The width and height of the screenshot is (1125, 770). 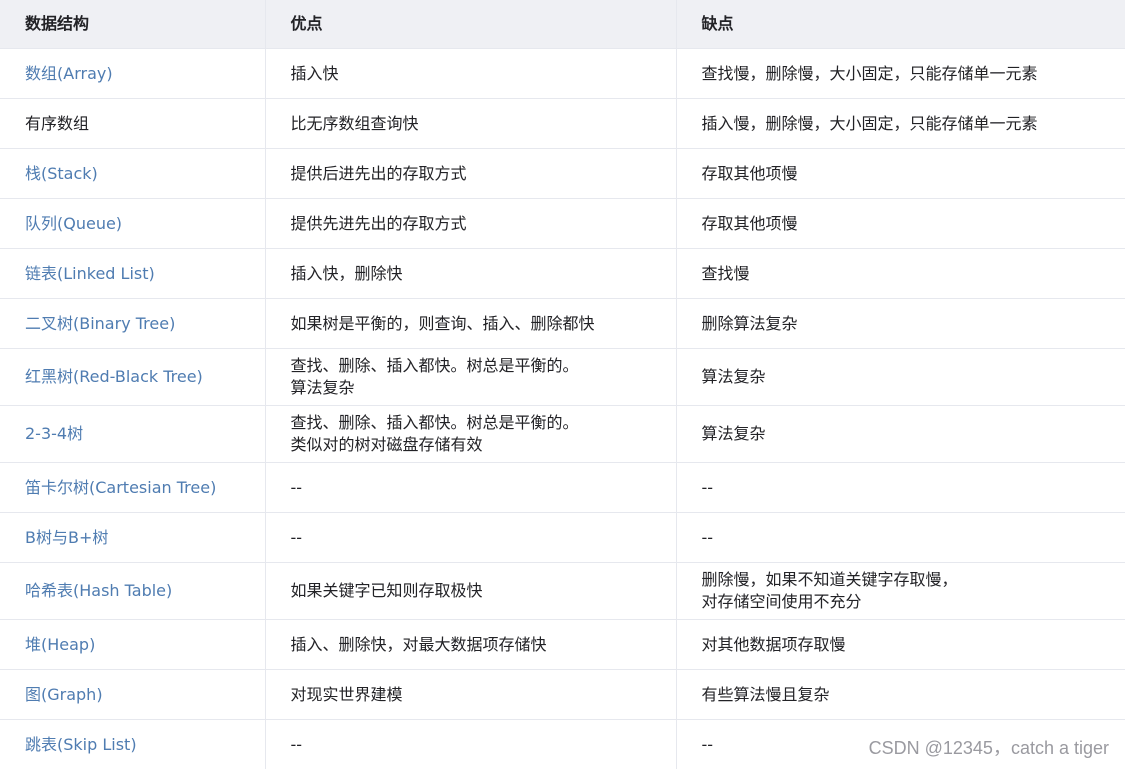 I want to click on pros-cell: 如果关键字已知则存取极快, so click(x=470, y=591).